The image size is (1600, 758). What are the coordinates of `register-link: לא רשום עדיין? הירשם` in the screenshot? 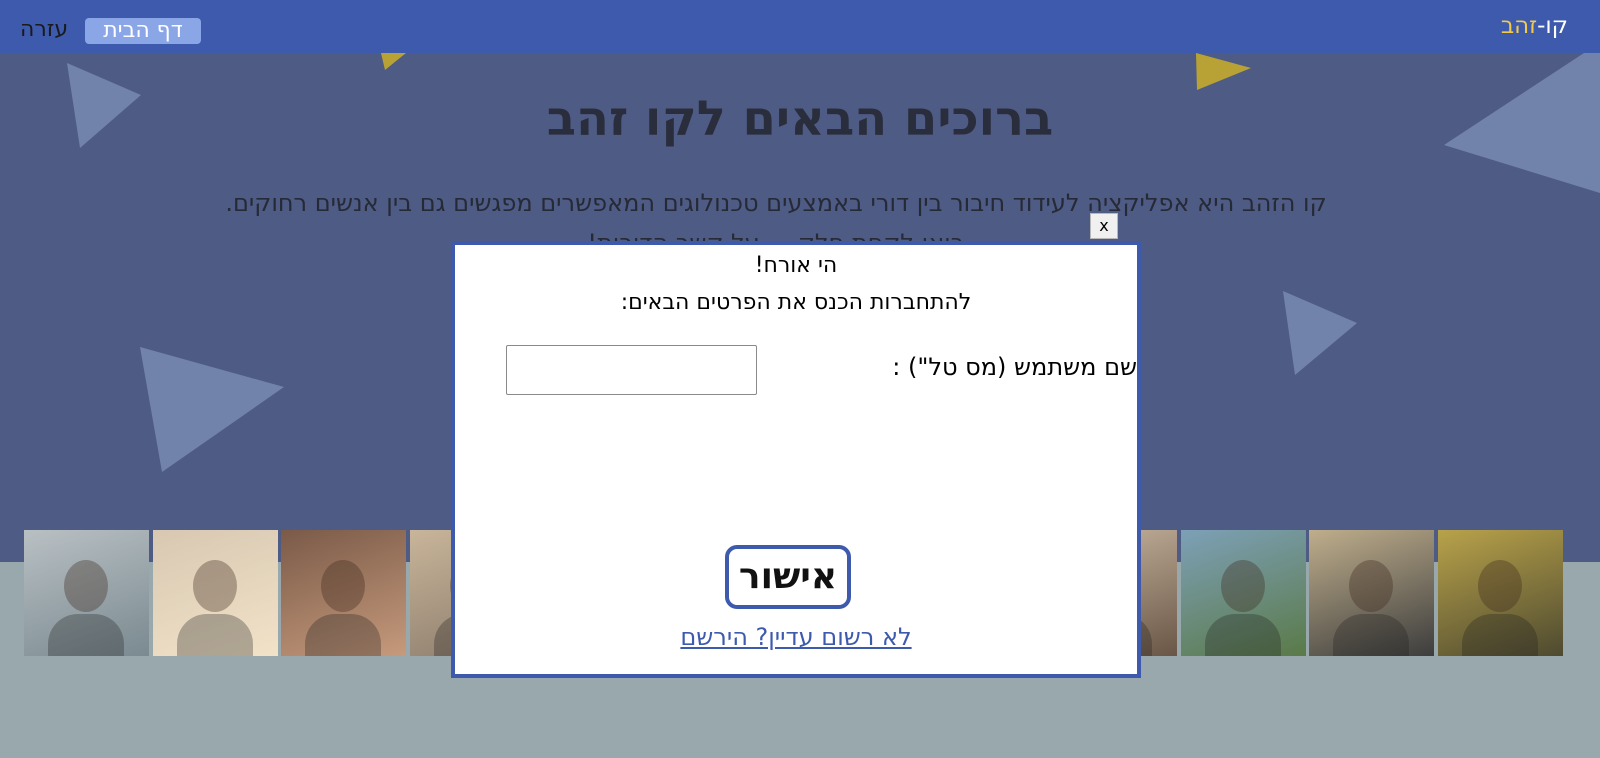 It's located at (796, 637).